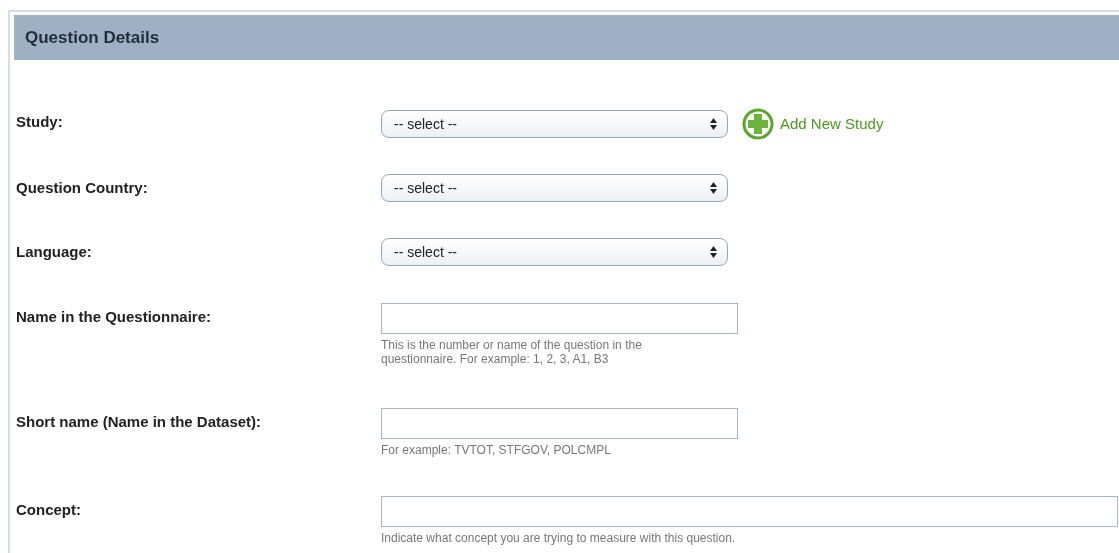 The width and height of the screenshot is (1119, 553). What do you see at coordinates (54, 252) in the screenshot?
I see `field-label: Language:` at bounding box center [54, 252].